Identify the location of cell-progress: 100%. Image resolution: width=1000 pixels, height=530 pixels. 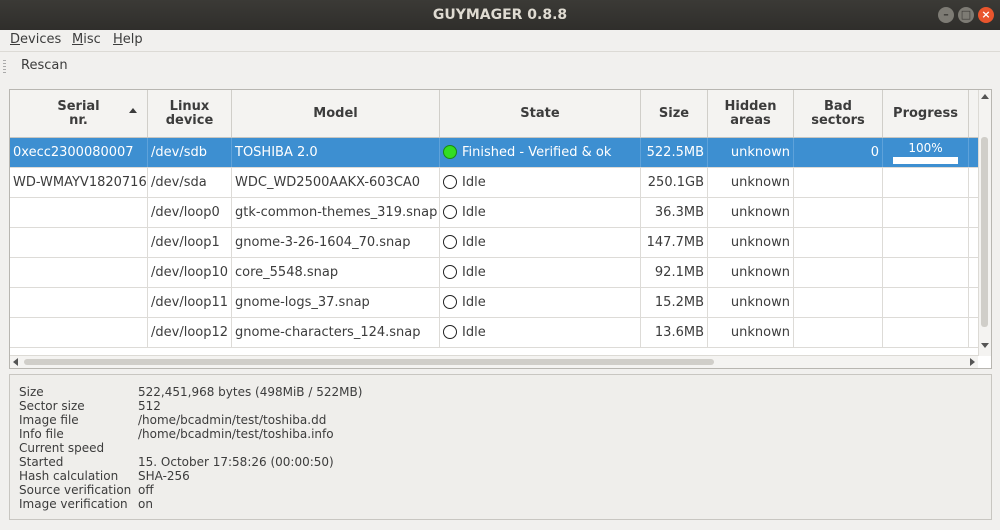
(926, 152).